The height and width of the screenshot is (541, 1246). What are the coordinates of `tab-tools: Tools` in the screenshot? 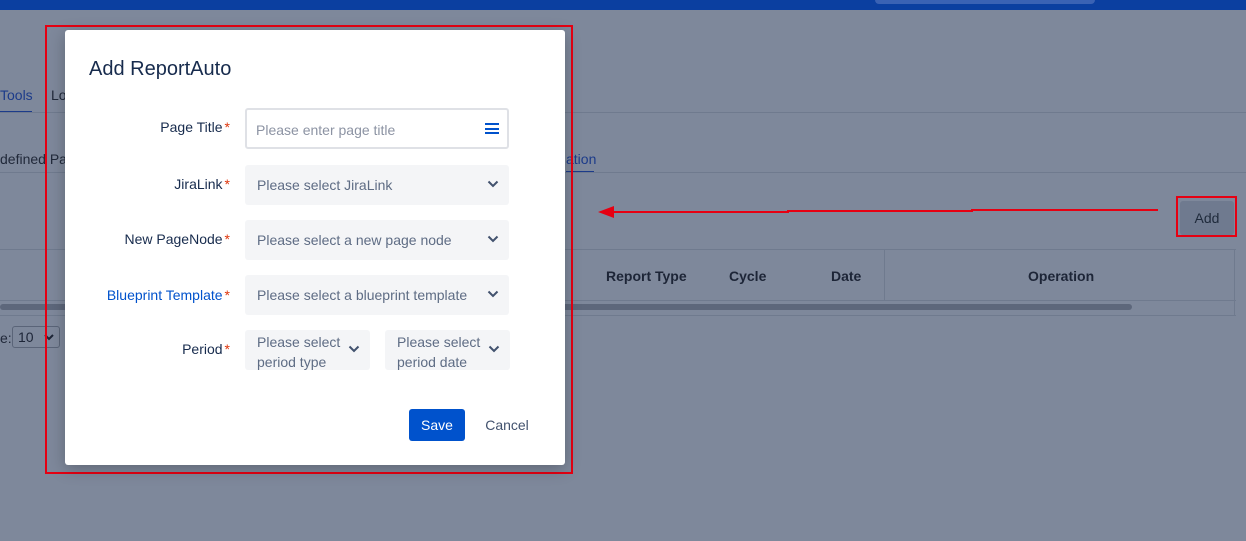 It's located at (16, 95).